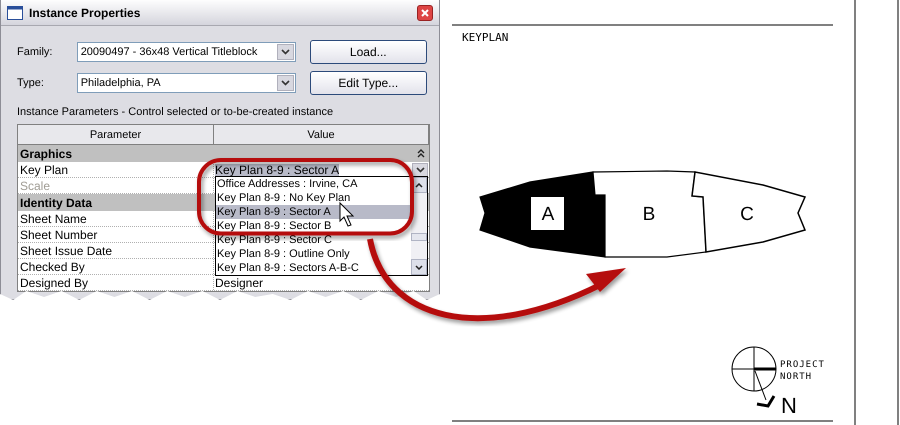 The width and height of the screenshot is (900, 425). I want to click on parameter-name: Scale, so click(116, 185).